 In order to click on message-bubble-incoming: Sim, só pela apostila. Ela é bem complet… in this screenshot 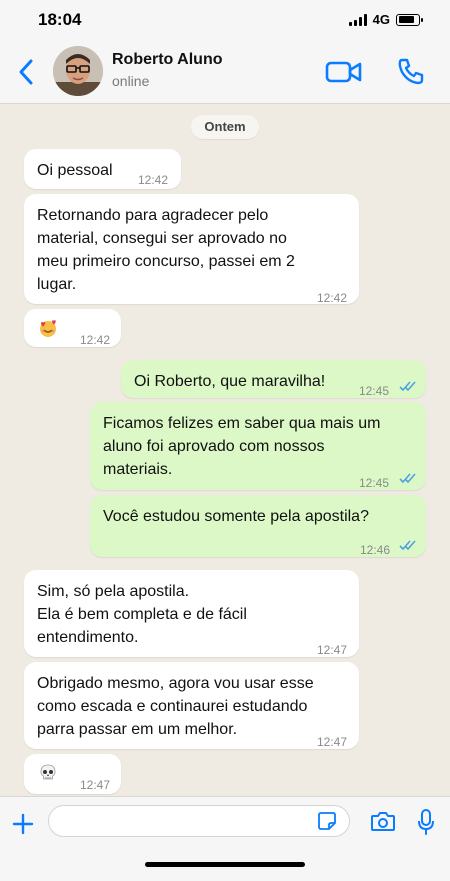, I will do `click(191, 613)`.